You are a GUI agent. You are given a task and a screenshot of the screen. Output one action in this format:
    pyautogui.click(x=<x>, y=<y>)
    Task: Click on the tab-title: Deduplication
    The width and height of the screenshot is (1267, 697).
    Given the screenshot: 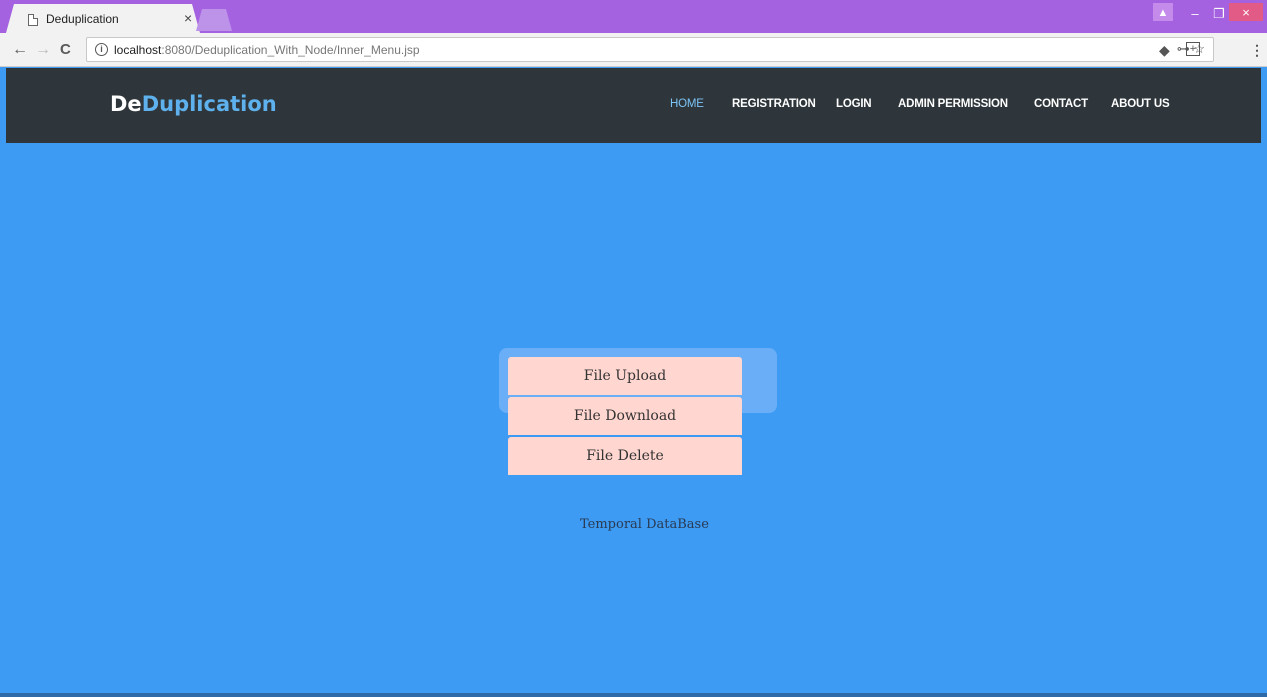 What is the action you would take?
    pyautogui.click(x=82, y=19)
    